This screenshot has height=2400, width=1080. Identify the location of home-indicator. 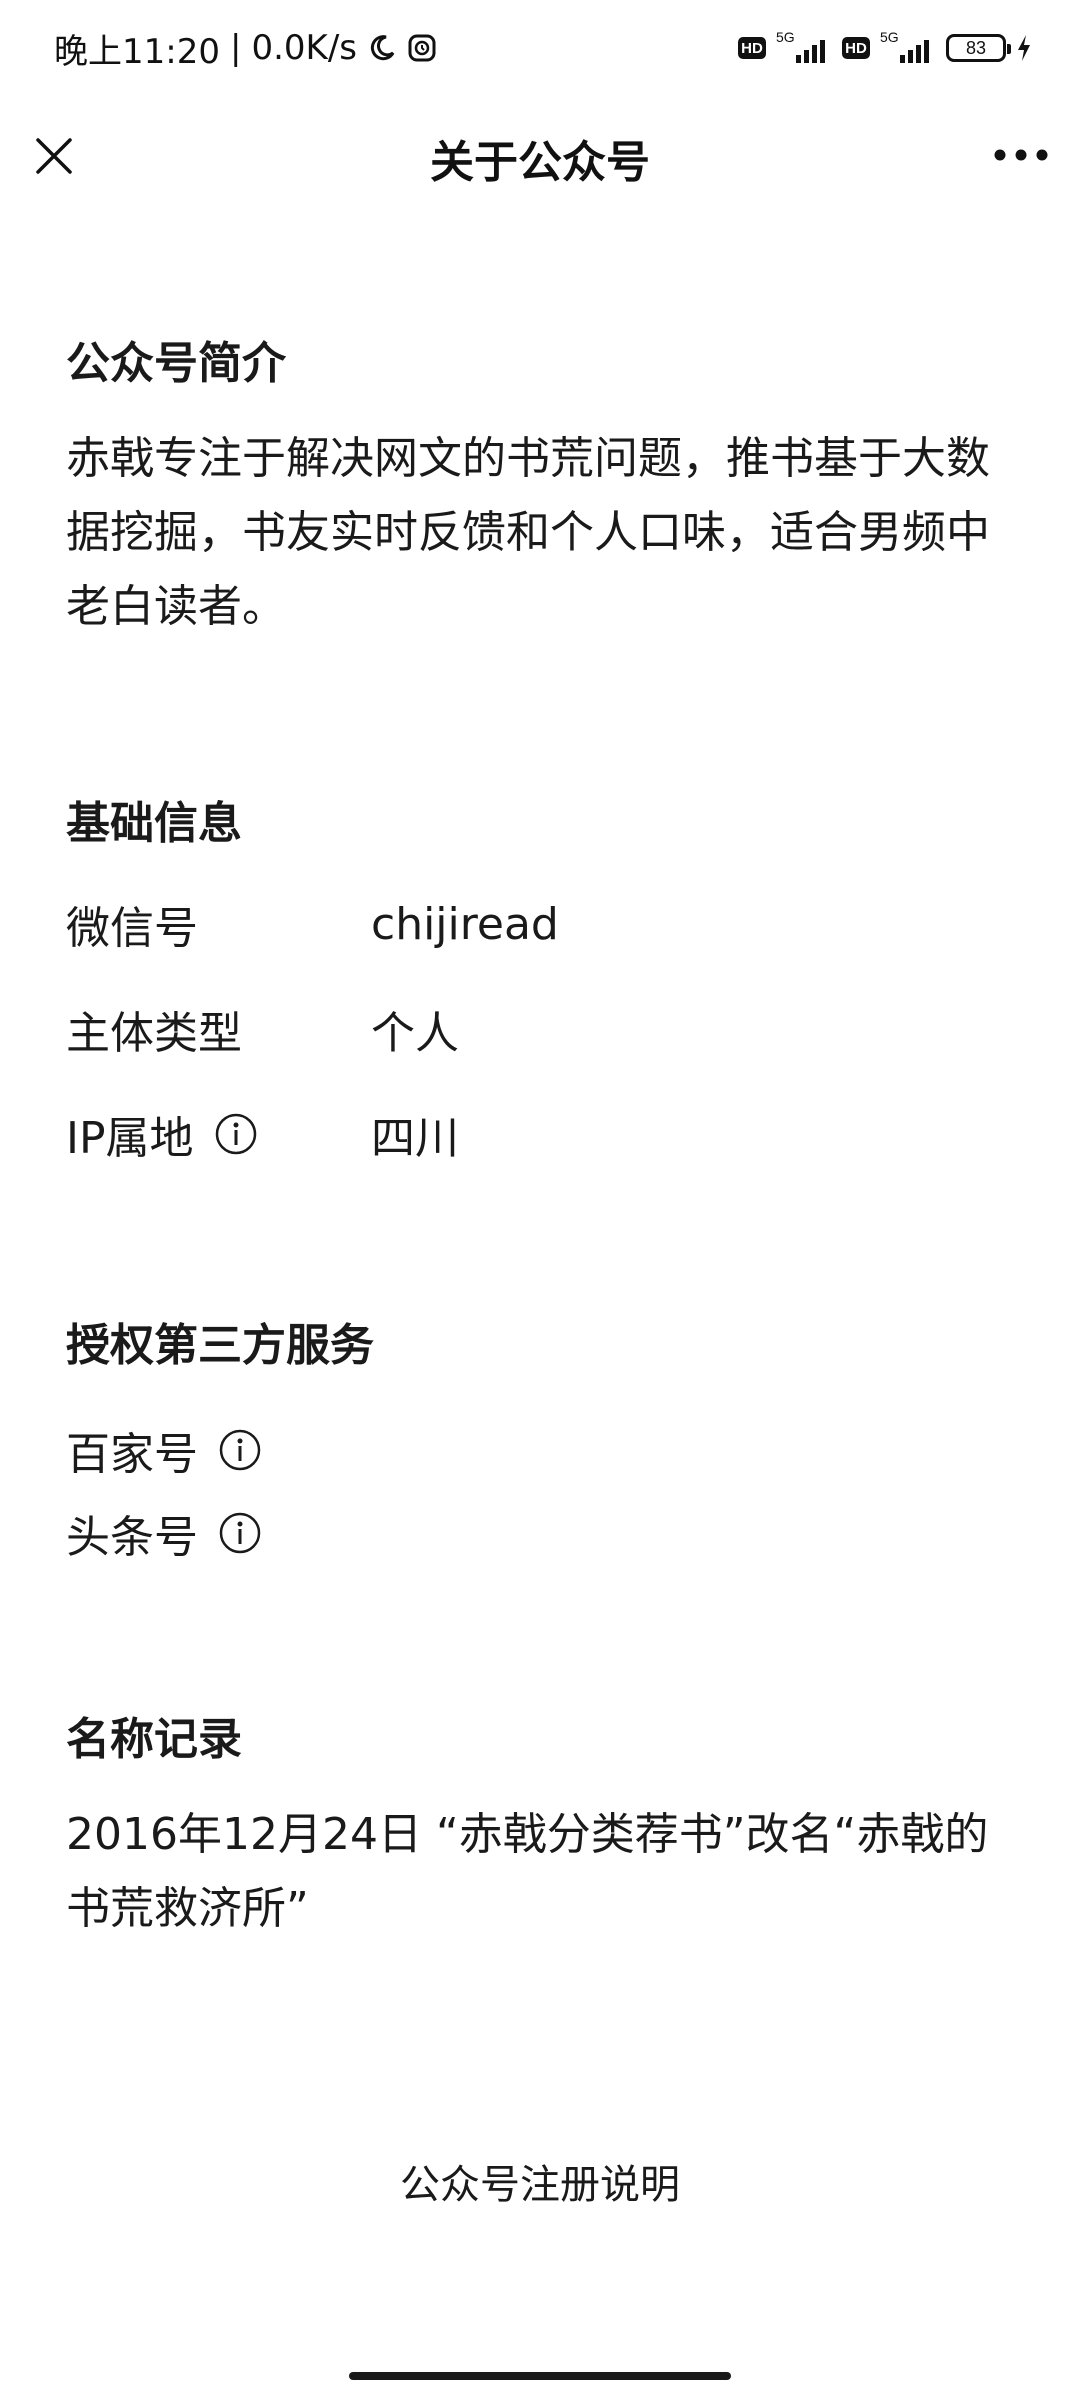
(540, 2376).